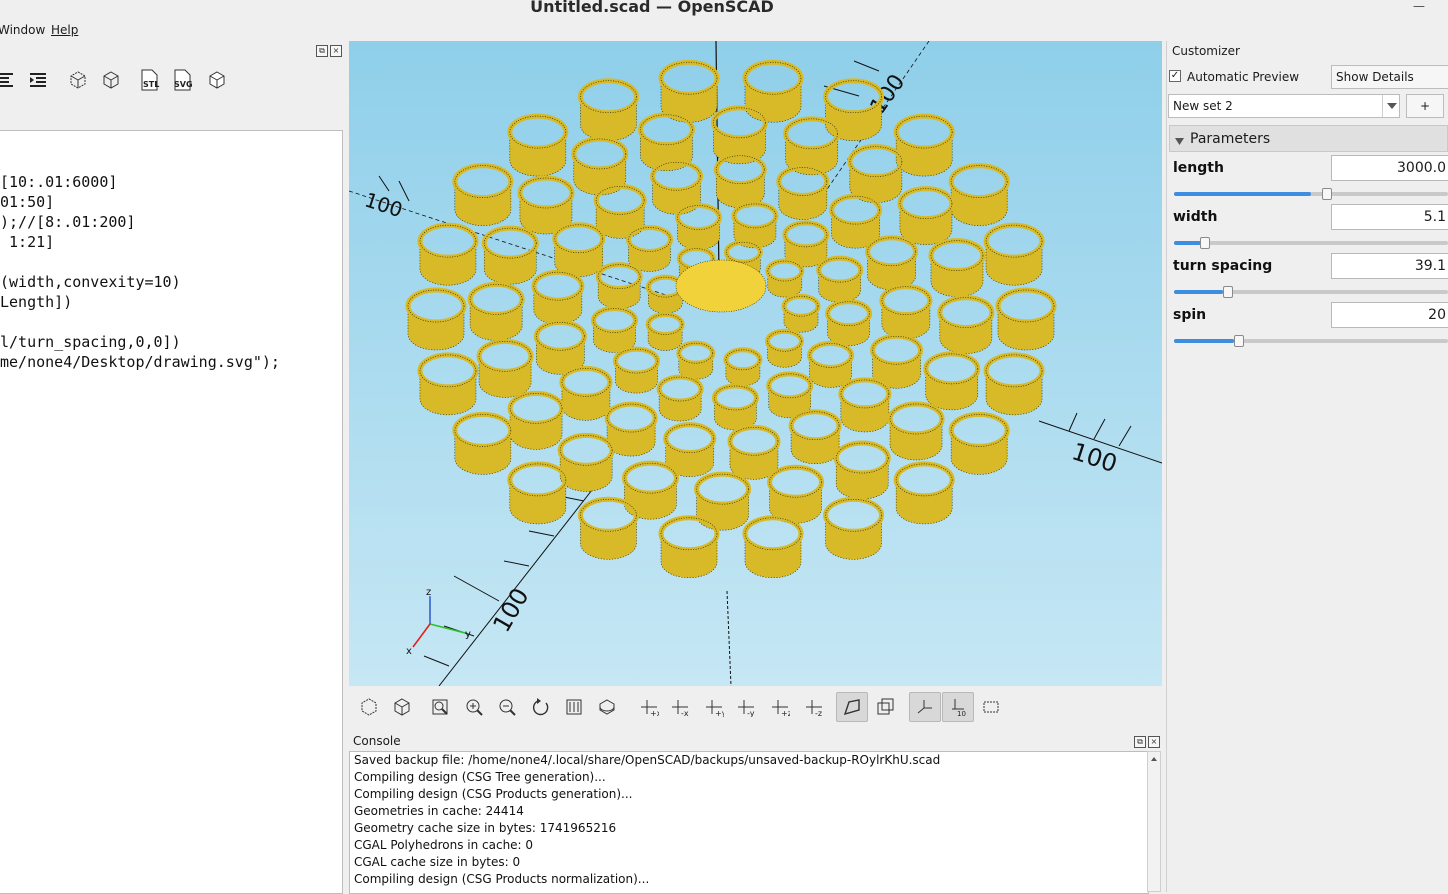  What do you see at coordinates (1179, 142) in the screenshot?
I see `collapse-triangle-icon` at bounding box center [1179, 142].